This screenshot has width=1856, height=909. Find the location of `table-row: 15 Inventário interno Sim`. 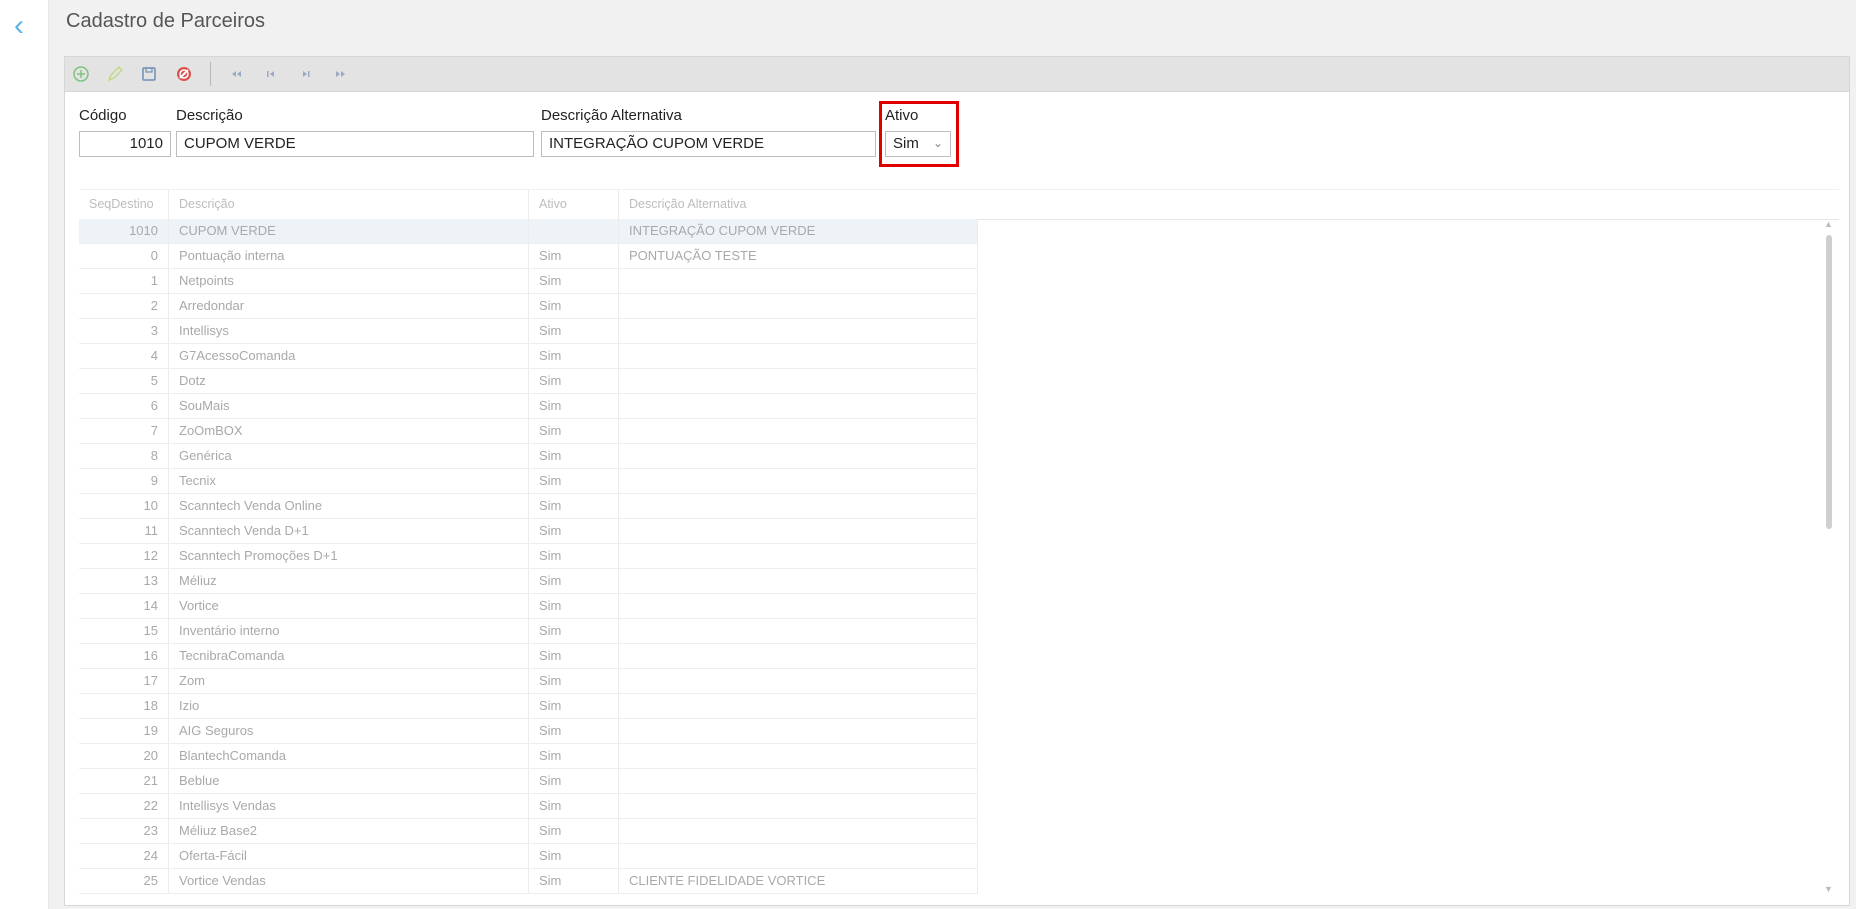

table-row: 15 Inventário interno Sim is located at coordinates (528, 631).